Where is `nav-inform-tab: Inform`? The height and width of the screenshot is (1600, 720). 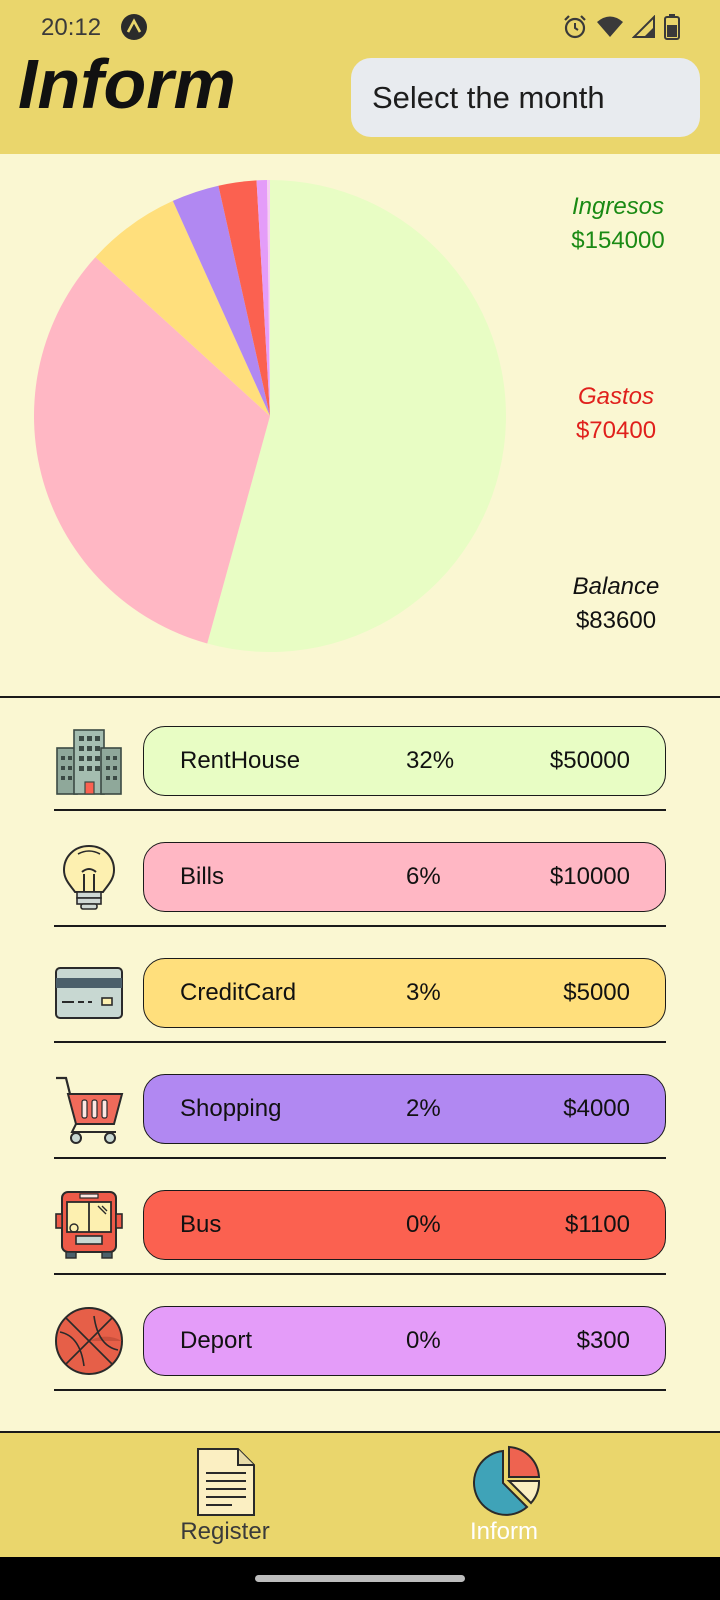 nav-inform-tab: Inform is located at coordinates (504, 1496).